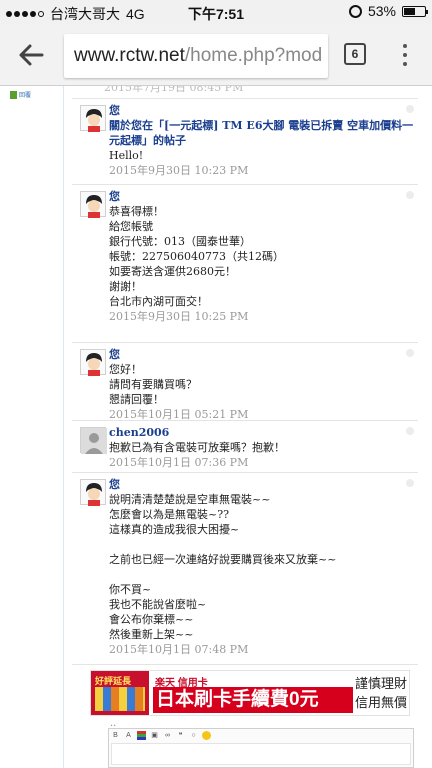  Describe the element at coordinates (151, 619) in the screenshot. I see `message-line: 會公布你棄標~~` at that location.